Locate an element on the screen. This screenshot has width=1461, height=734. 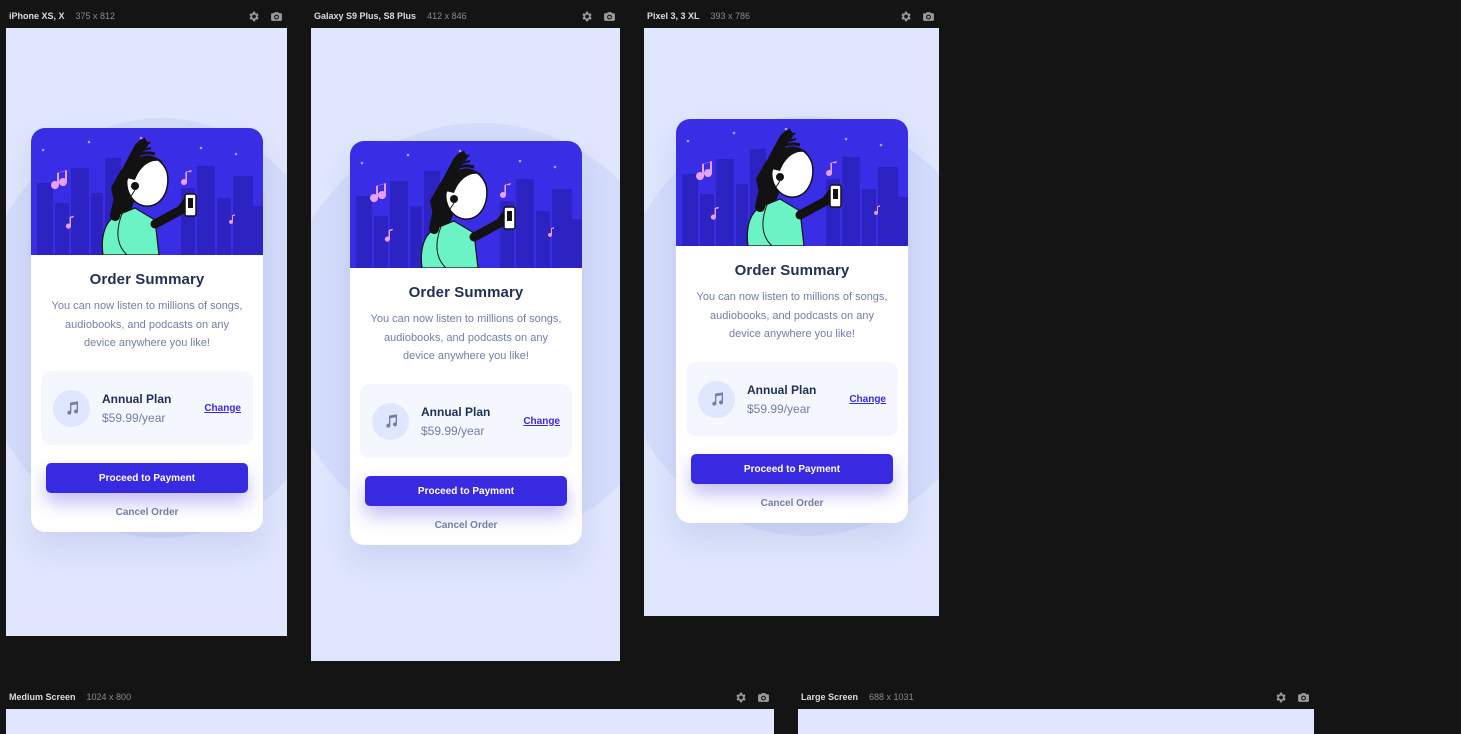
viewport-large is located at coordinates (1056, 721).